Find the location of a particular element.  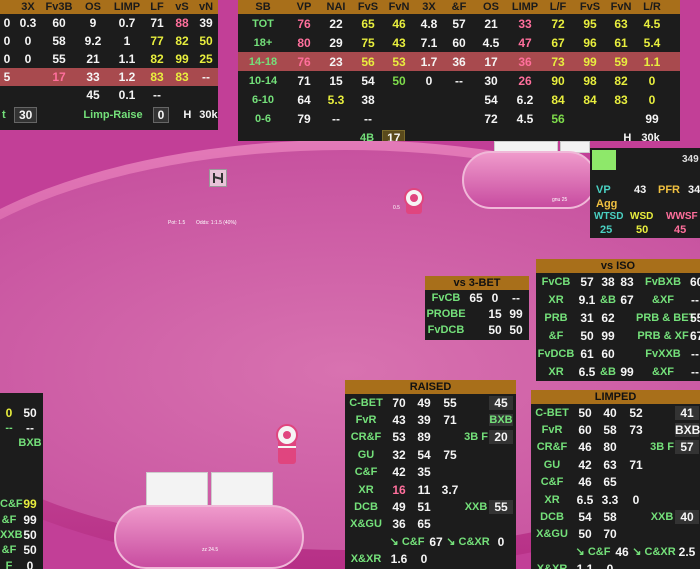

stat-cell: FvXXB is located at coordinates (663, 354).